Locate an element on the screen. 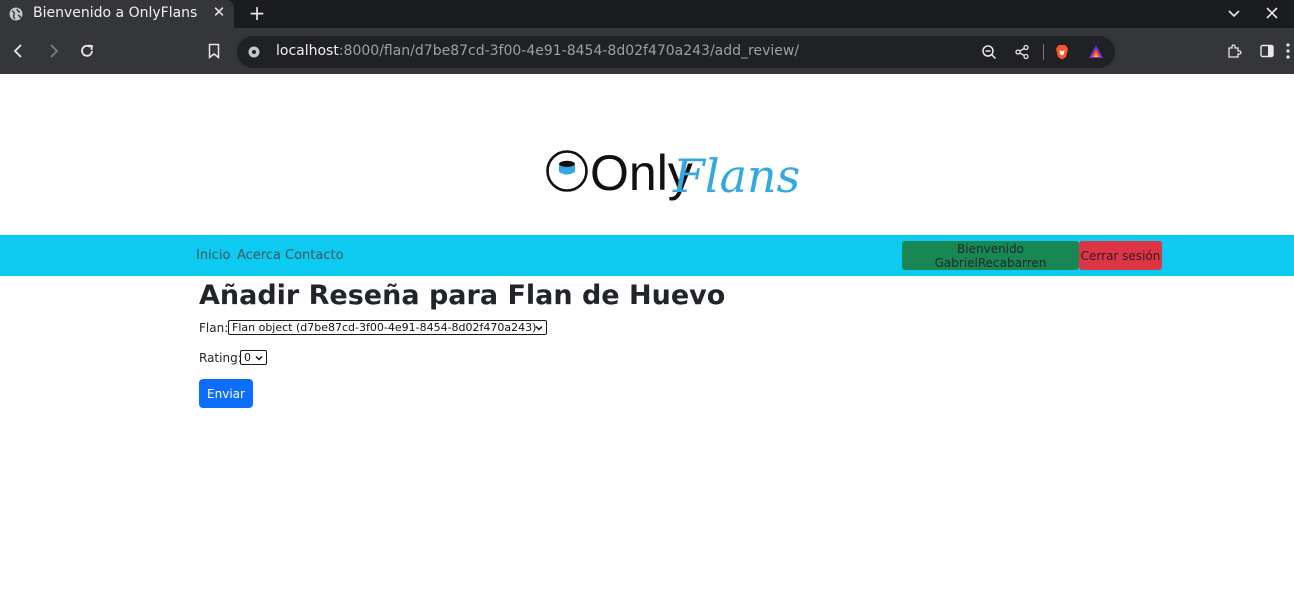 The width and height of the screenshot is (1294, 596). browser-tab: Bienvenido a OnlyFlans ✕ is located at coordinates (117, 14).